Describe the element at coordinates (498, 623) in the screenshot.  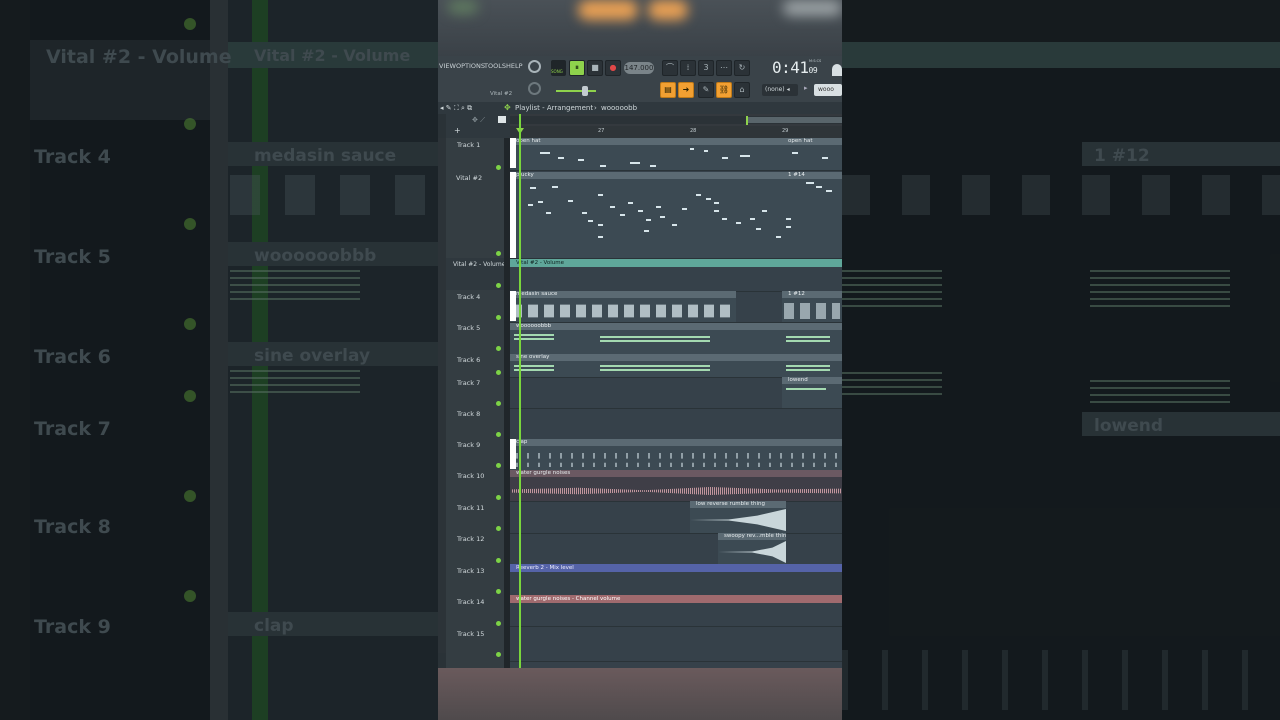
I see `track-14-mute` at that location.